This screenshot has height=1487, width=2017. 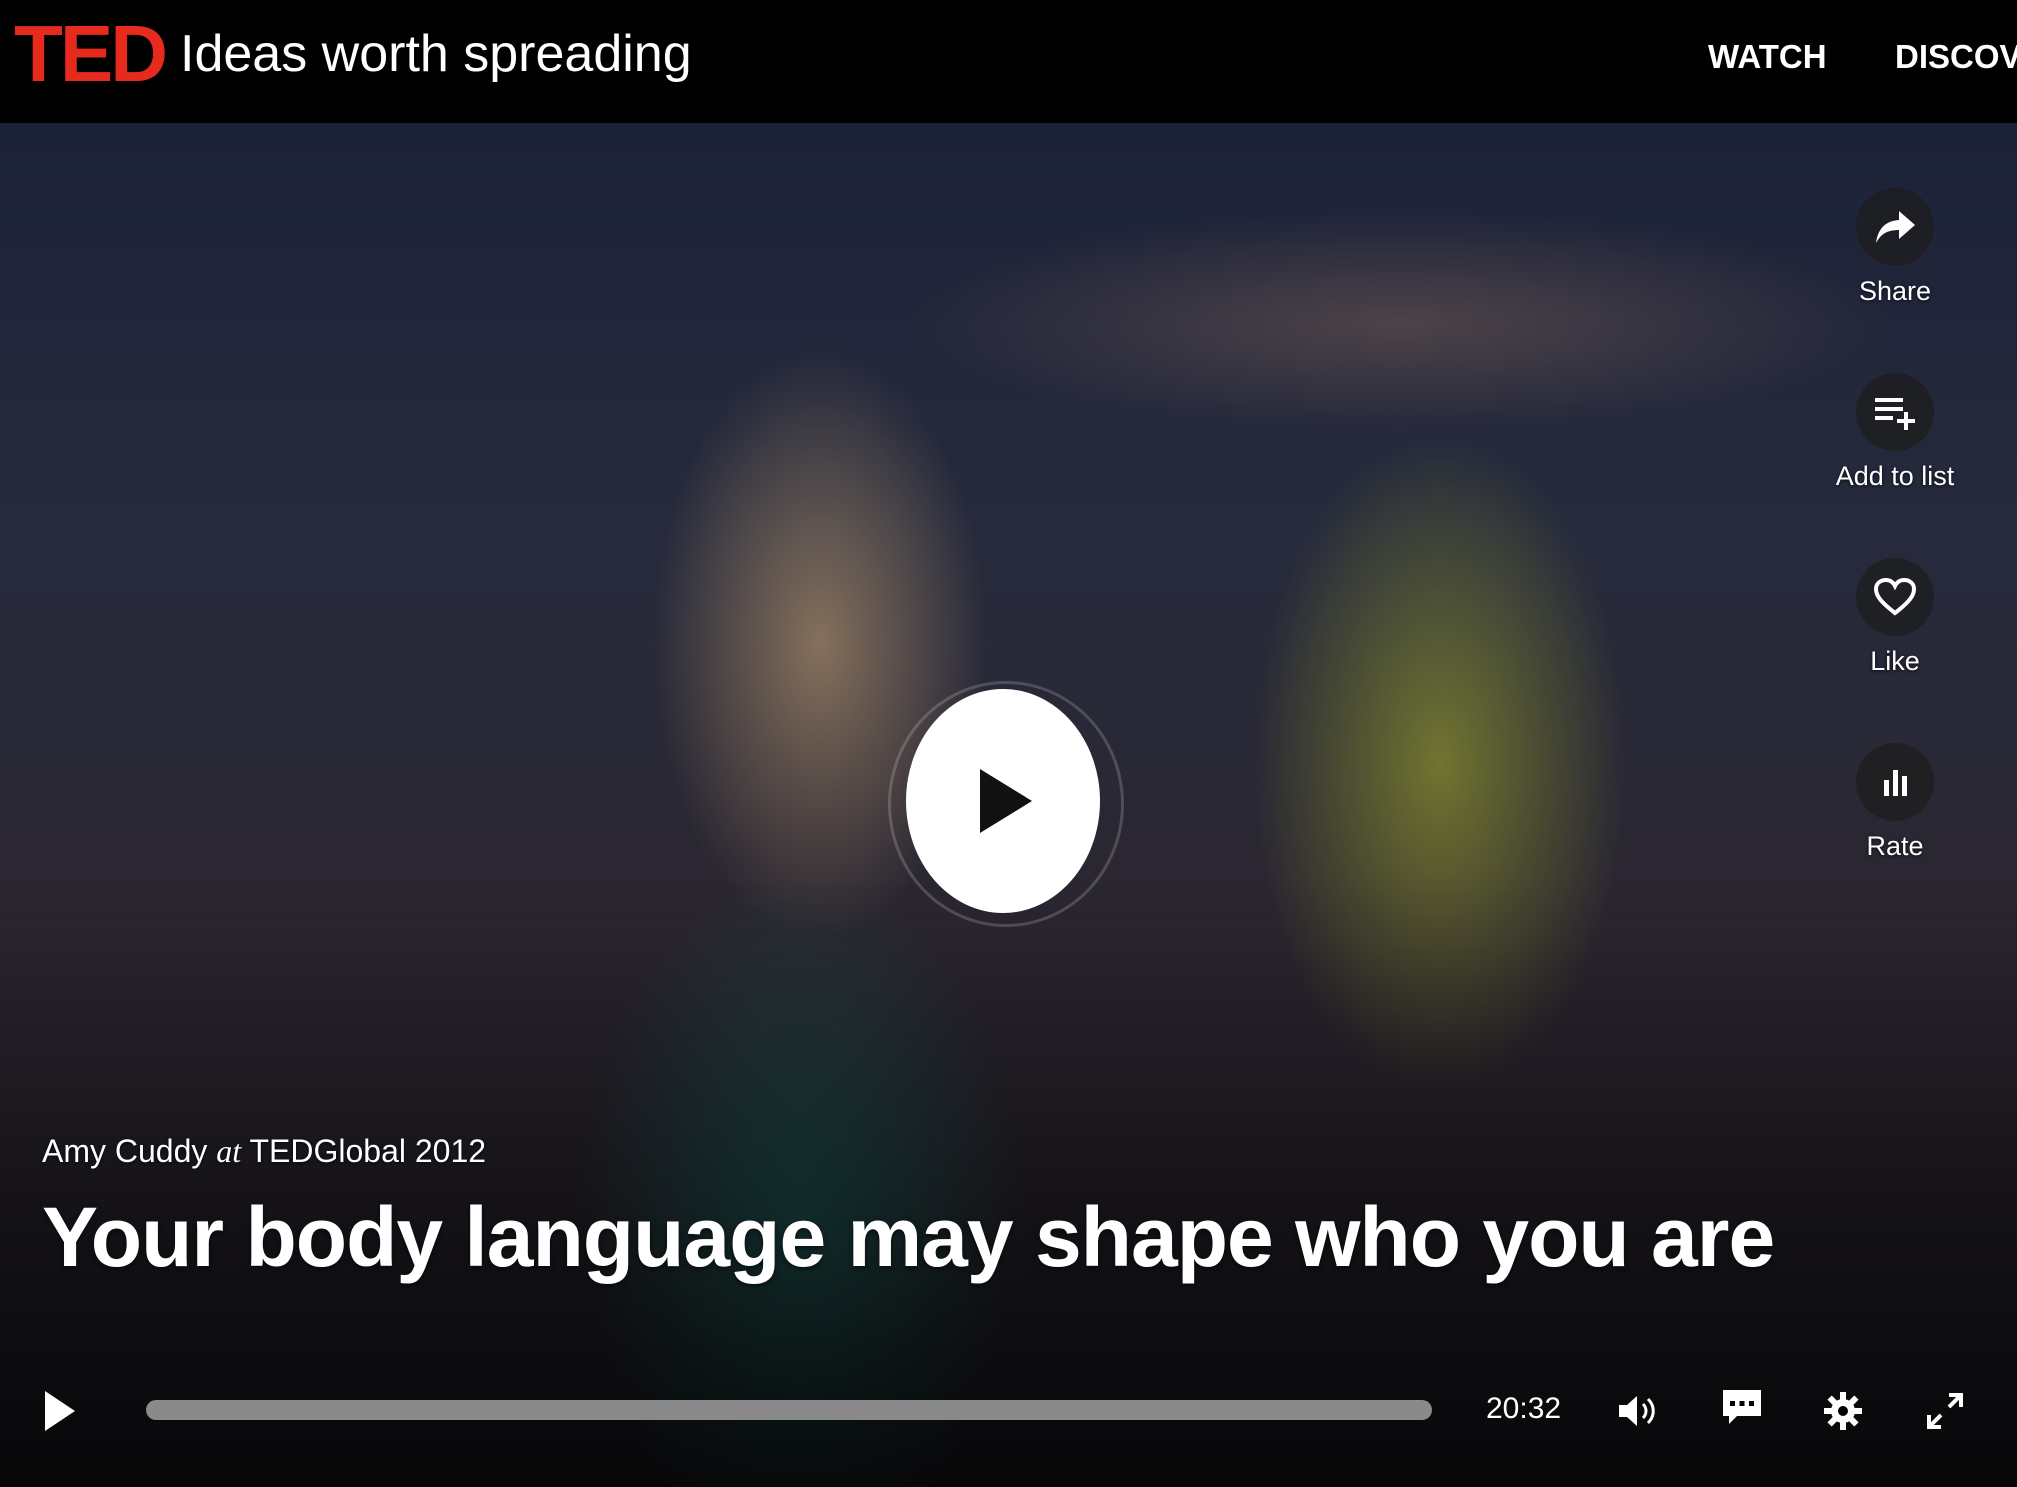 I want to click on progress-bar, so click(x=789, y=1410).